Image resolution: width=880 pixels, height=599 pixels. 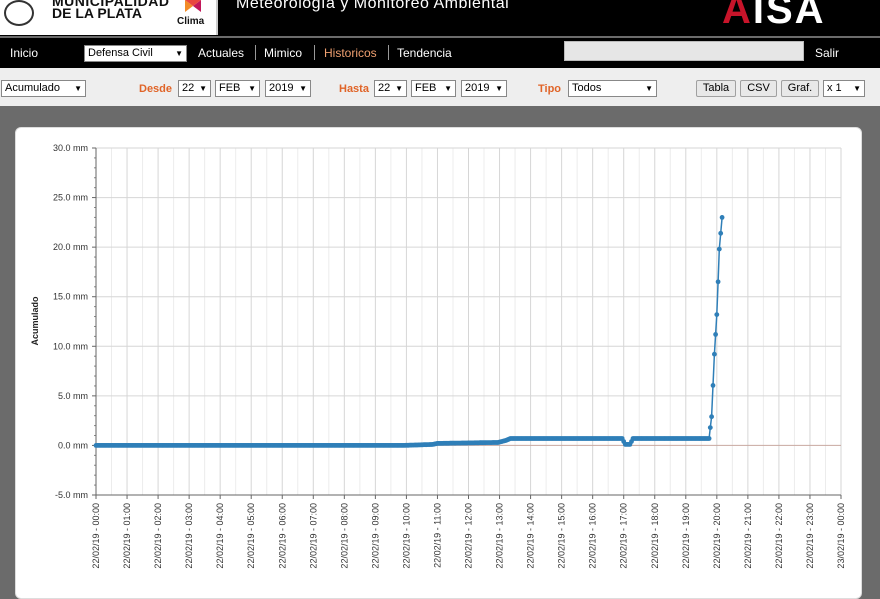 I want to click on x-tick-label: 22/02/19 - 07:00, so click(x=313, y=536).